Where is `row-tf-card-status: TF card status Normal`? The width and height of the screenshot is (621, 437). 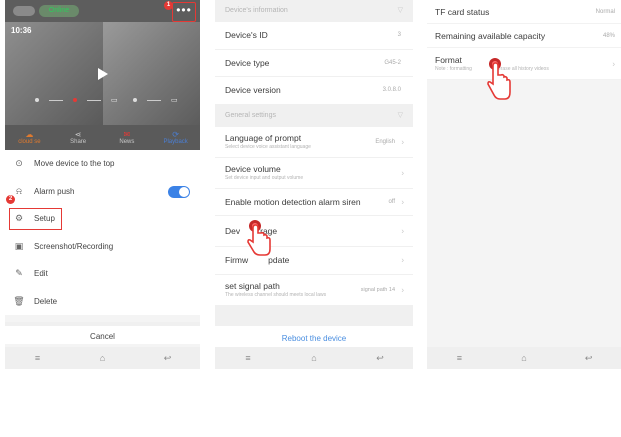 row-tf-card-status: TF card status Normal is located at coordinates (524, 12).